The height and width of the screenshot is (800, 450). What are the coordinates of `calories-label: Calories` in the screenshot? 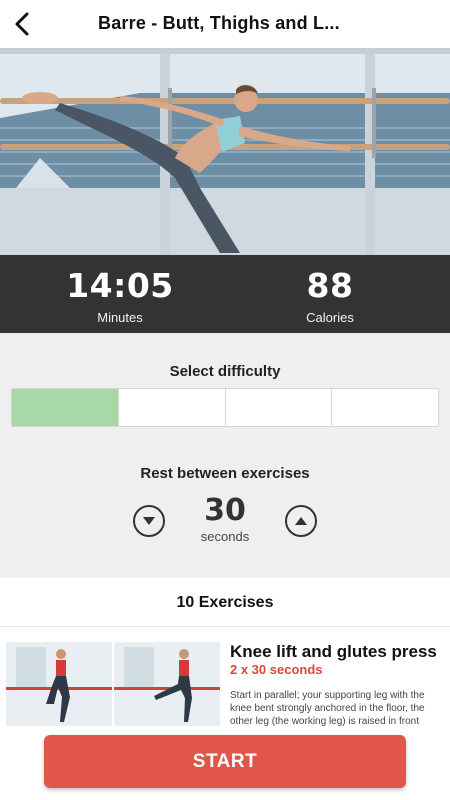 It's located at (330, 317).